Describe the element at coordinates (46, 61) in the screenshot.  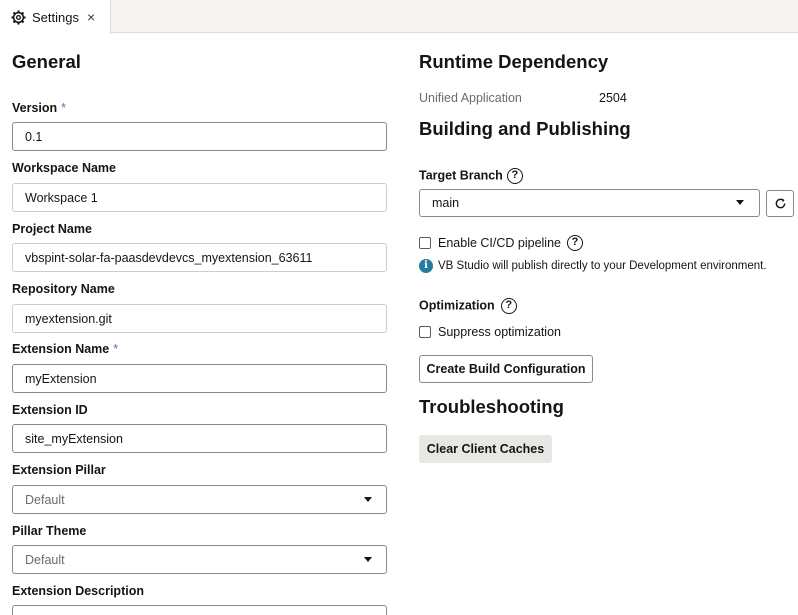
I see `general-title: General` at that location.